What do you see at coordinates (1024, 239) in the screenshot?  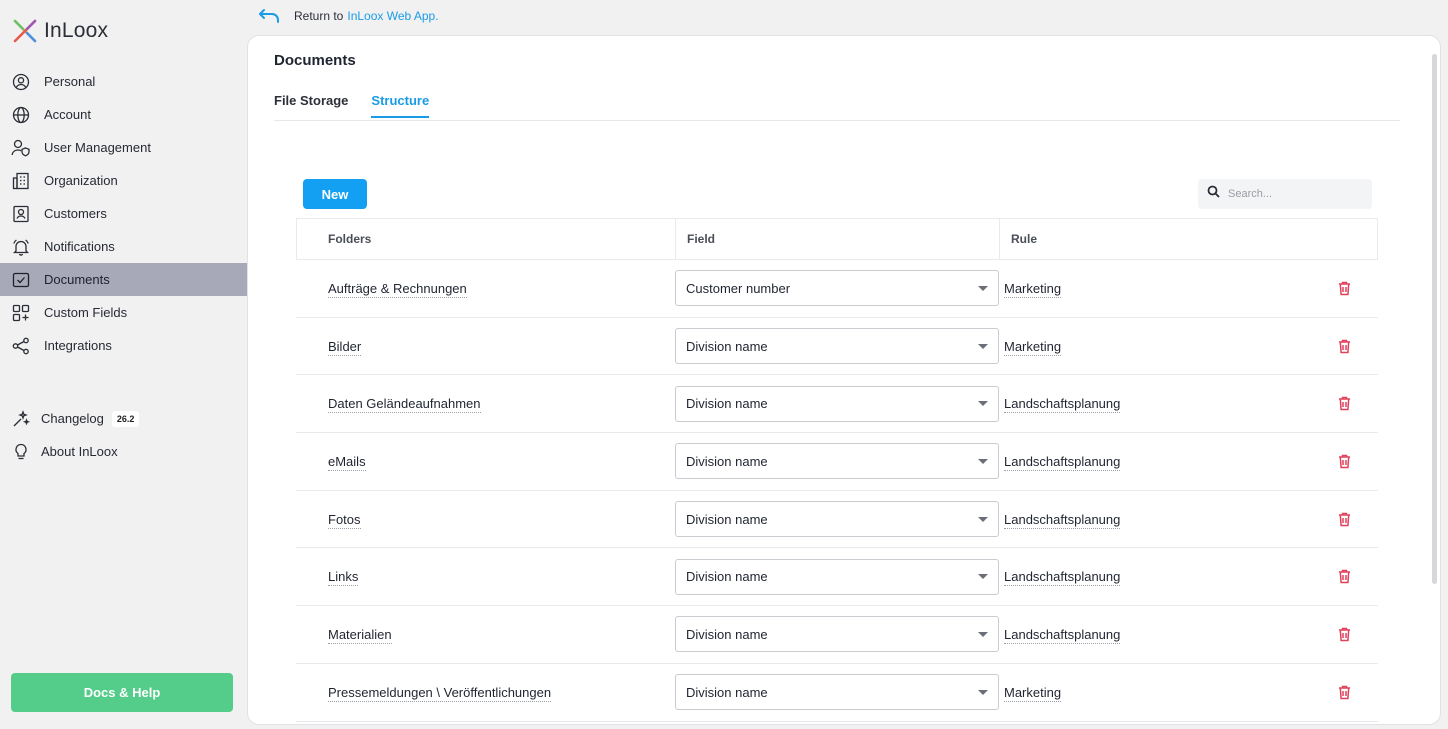 I see `header-rule: Rule` at bounding box center [1024, 239].